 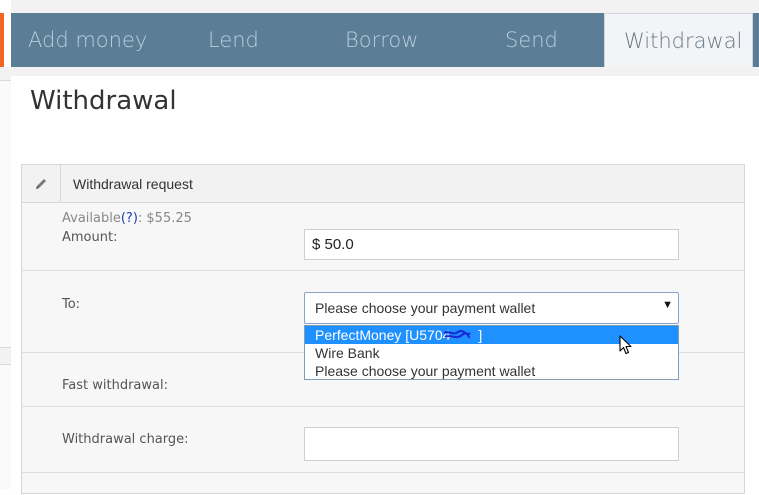 I want to click on withdrawal-charge-input, so click(x=491, y=444).